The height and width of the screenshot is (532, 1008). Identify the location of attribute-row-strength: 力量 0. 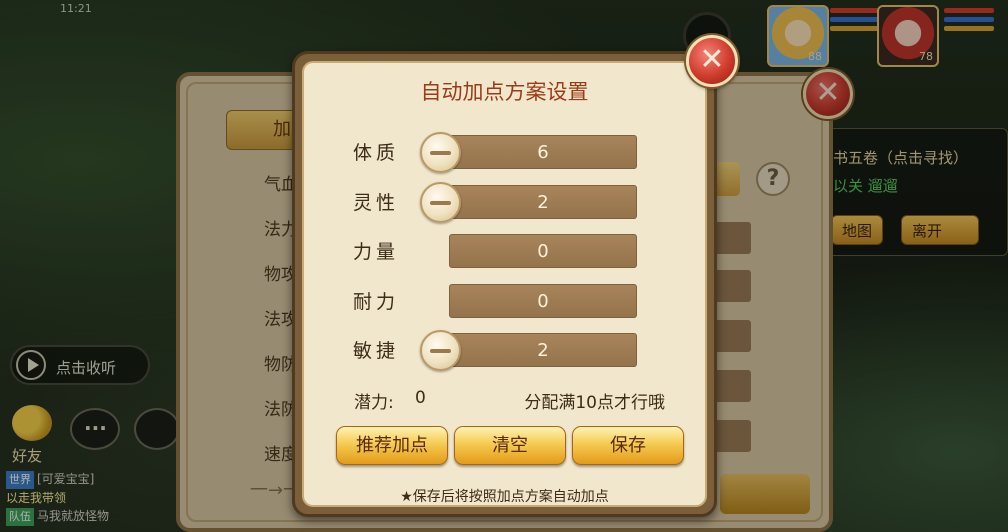
(504, 250).